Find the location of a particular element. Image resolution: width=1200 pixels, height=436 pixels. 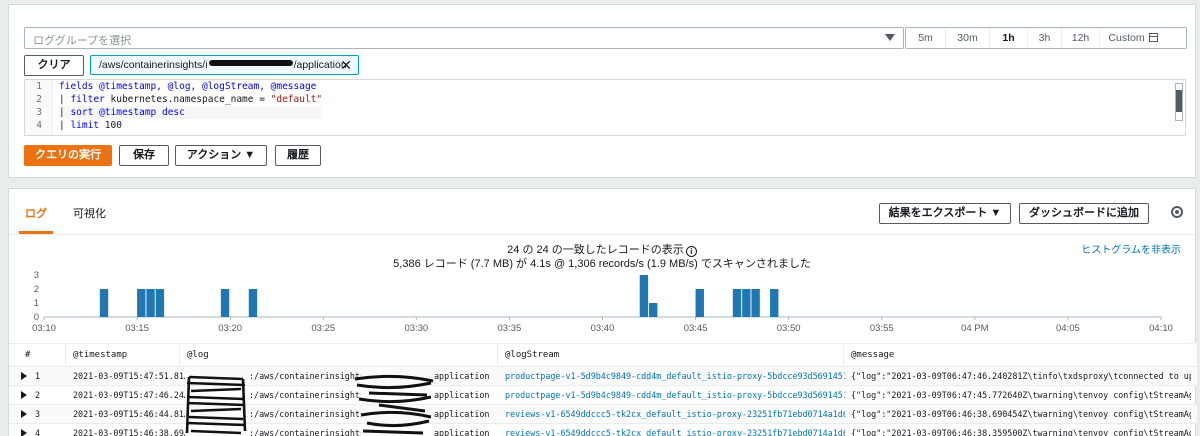

row-number: 4 is located at coordinates (38, 432).